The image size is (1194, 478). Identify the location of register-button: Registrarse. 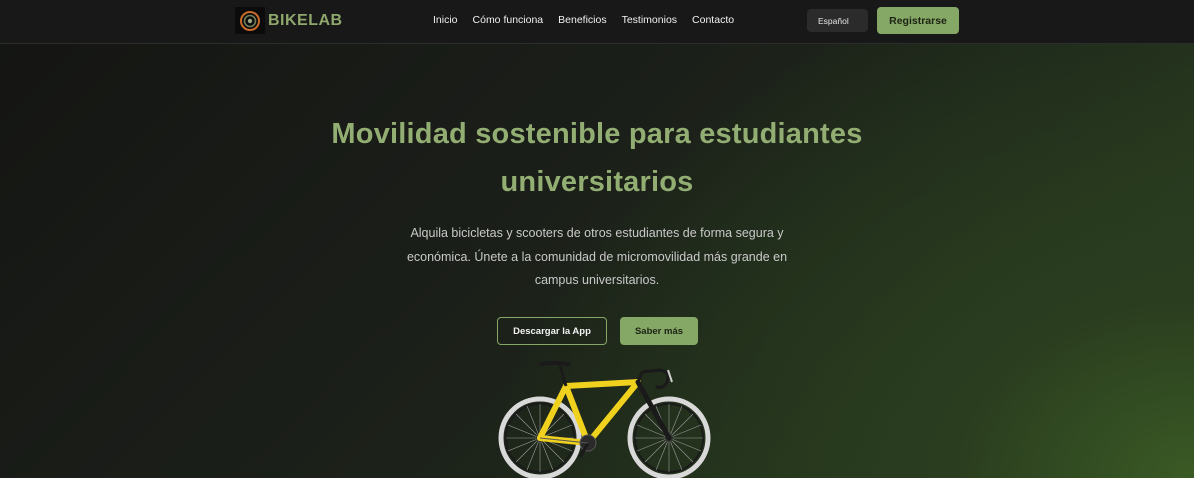
(918, 20).